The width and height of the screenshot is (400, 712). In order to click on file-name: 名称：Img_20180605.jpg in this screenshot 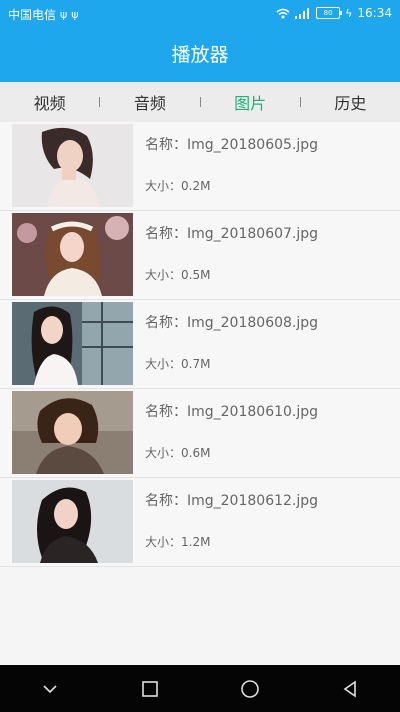, I will do `click(232, 145)`.